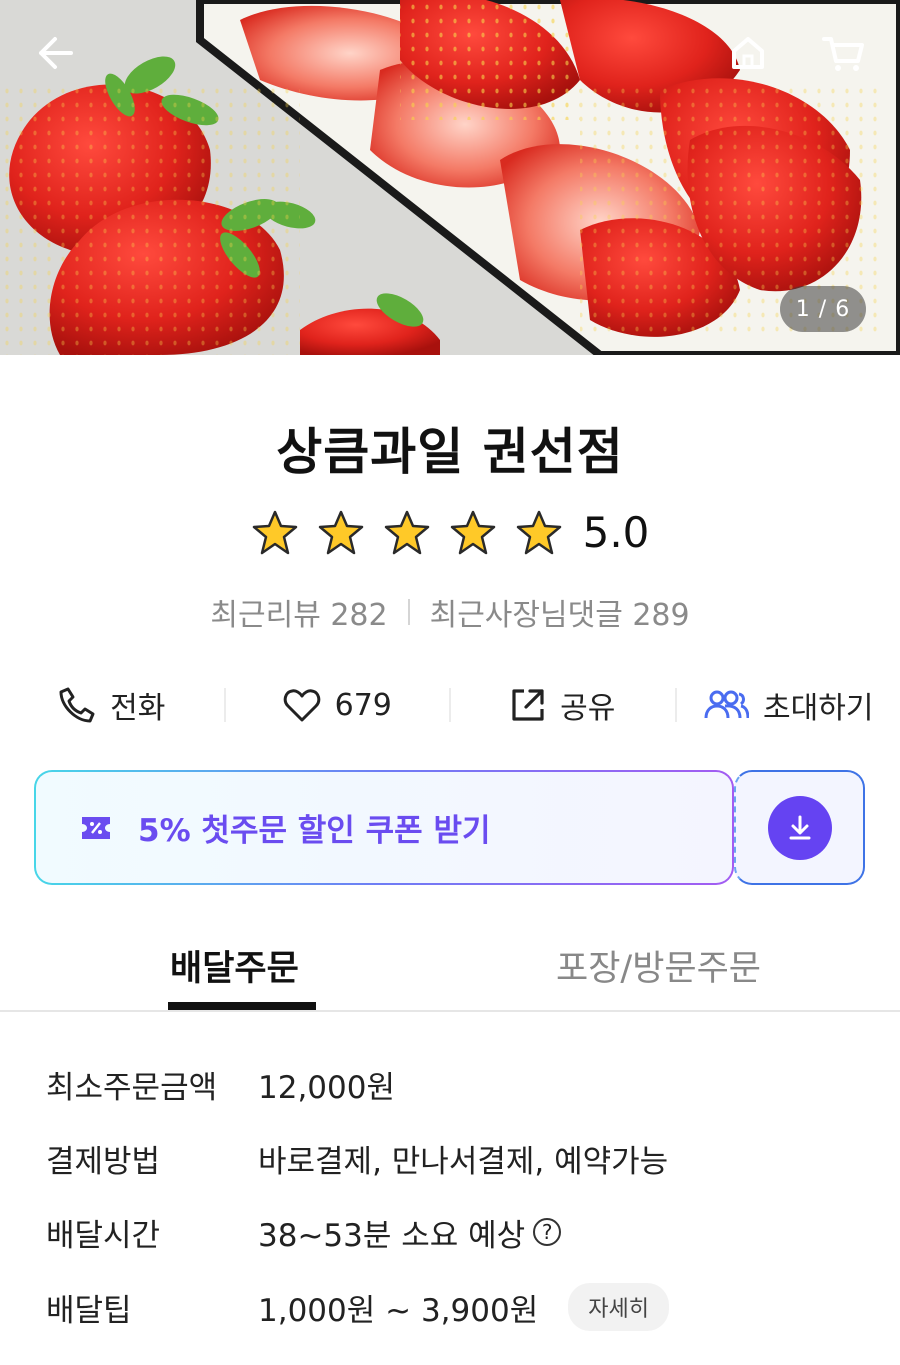  What do you see at coordinates (96, 827) in the screenshot?
I see `coupon-ticket-icon` at bounding box center [96, 827].